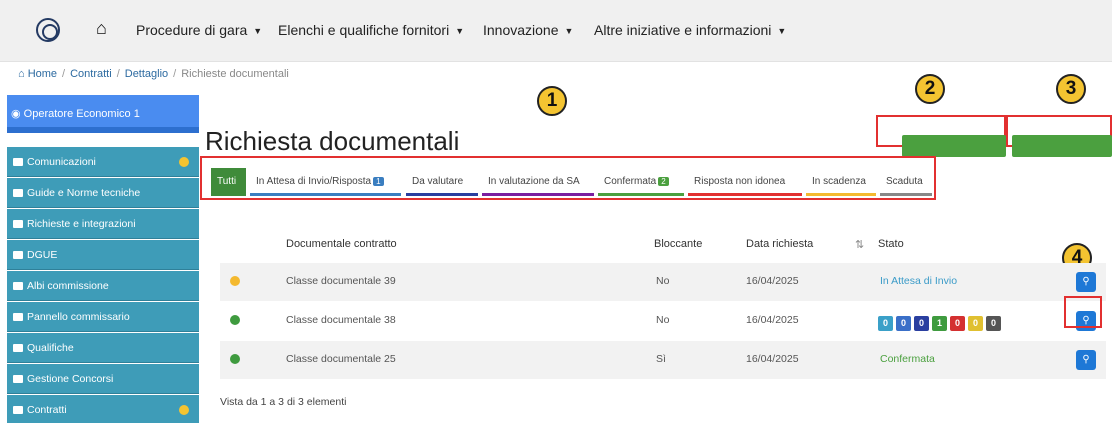  What do you see at coordinates (18, 255) in the screenshot?
I see `edit-icon` at bounding box center [18, 255].